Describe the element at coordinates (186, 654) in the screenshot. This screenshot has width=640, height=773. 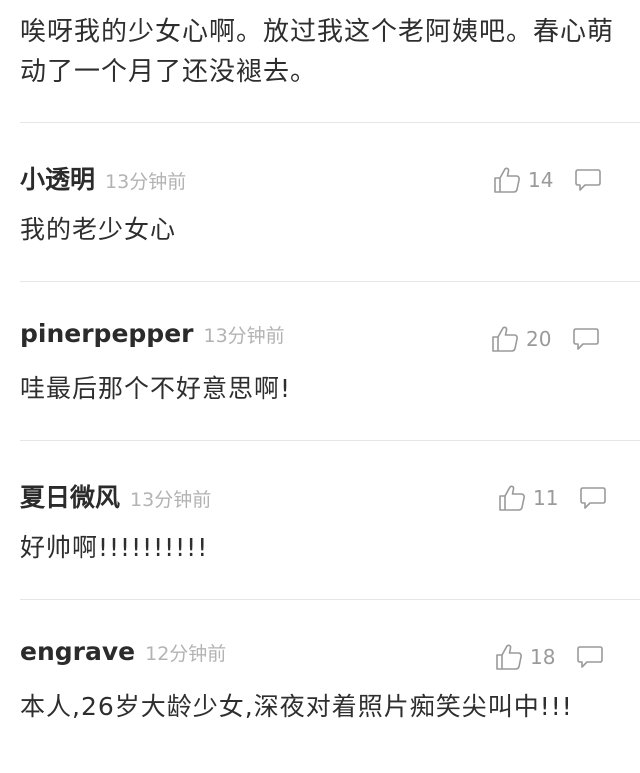
I see `timestamp: 12分钟前` at that location.